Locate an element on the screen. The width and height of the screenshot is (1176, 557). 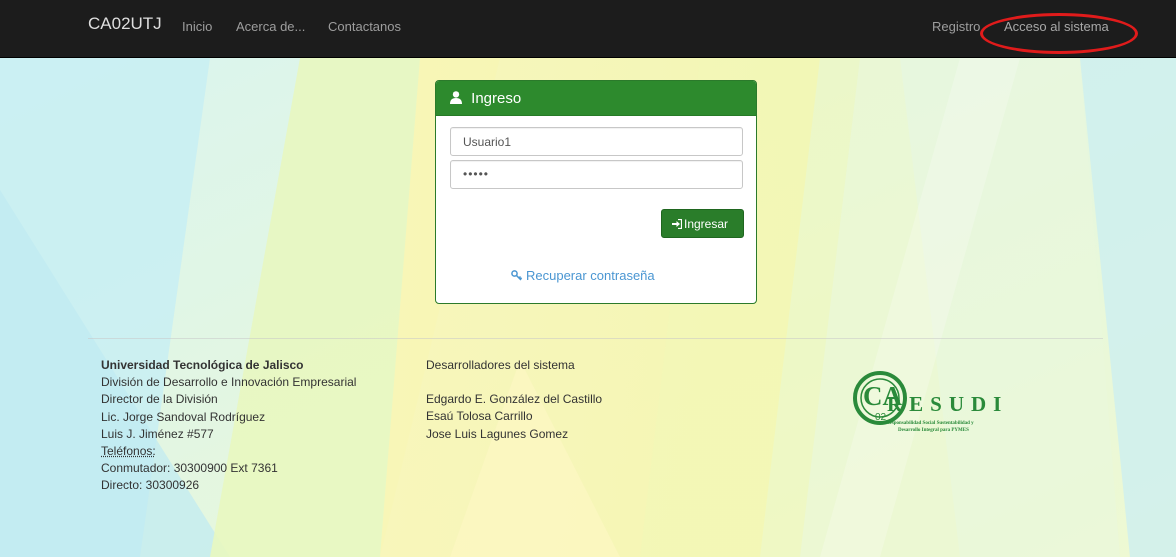
university-name: Universidad Tecnológica de Jalisco is located at coordinates (202, 365).